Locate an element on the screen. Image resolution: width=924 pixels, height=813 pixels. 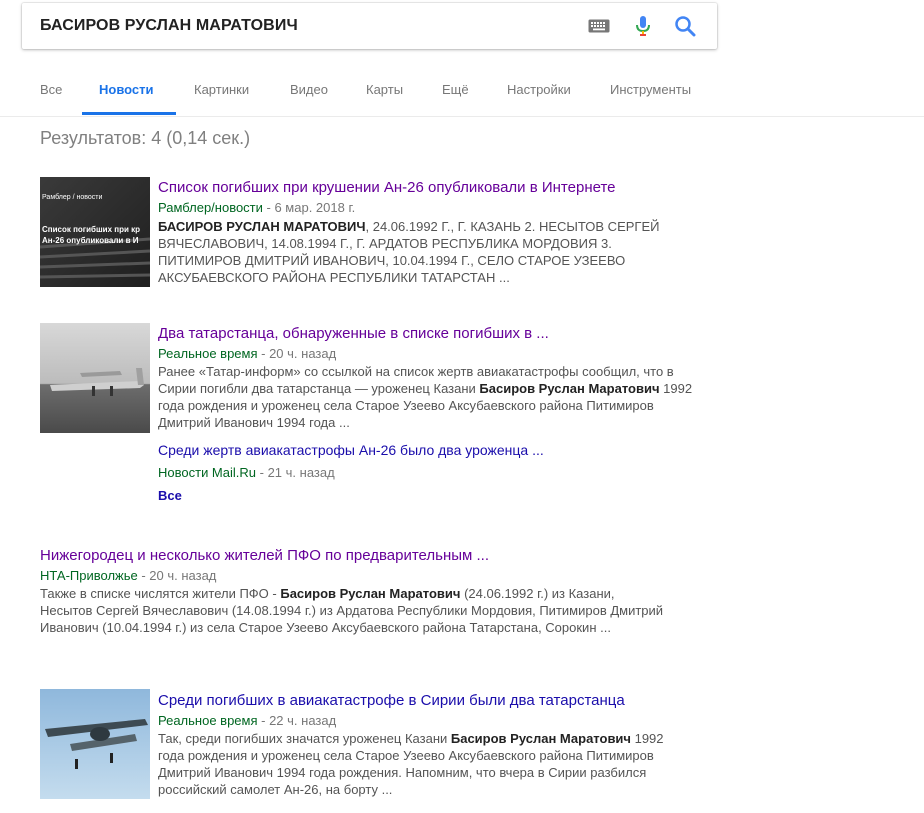
result-source: Реальное время - 20 ч. назад is located at coordinates (247, 353).